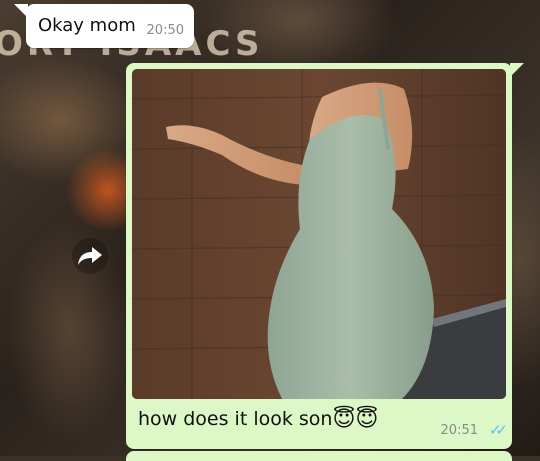 The width and height of the screenshot is (540, 461). I want to click on message-time: 20:50, so click(165, 30).